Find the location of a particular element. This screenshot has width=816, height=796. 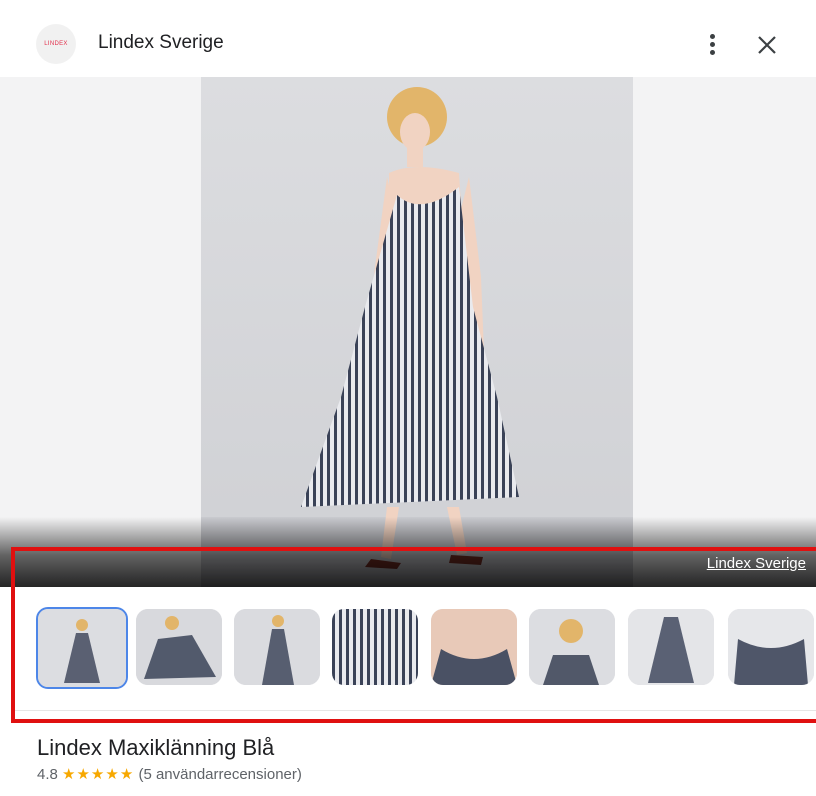

review-count: (5 användarrecensioner) is located at coordinates (220, 774).